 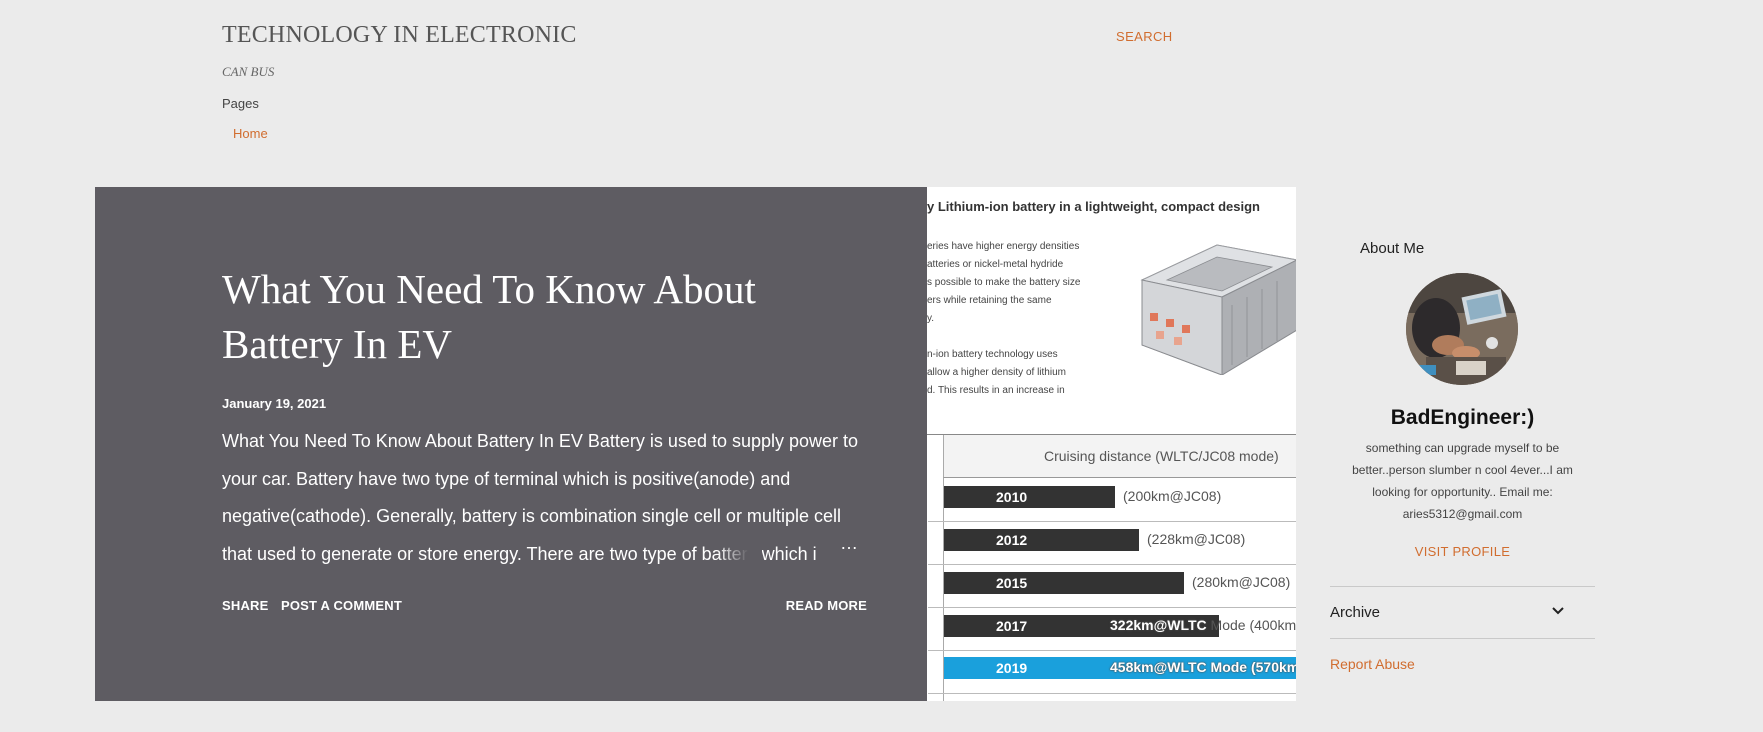 What do you see at coordinates (826, 605) in the screenshot?
I see `read-more-button: READ MORE` at bounding box center [826, 605].